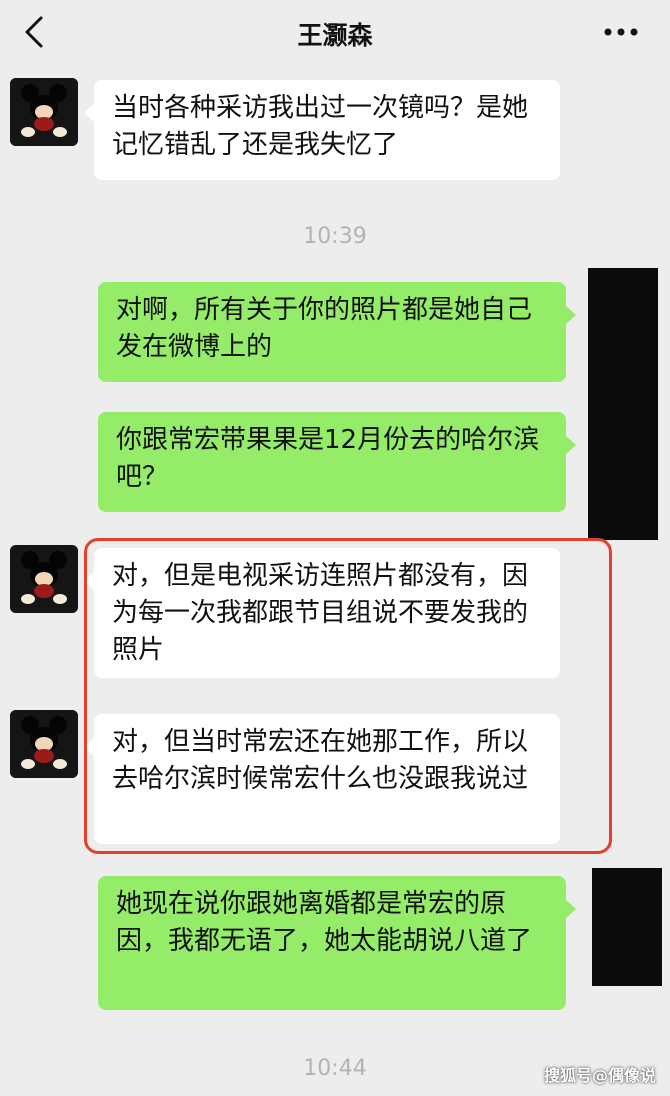 The height and width of the screenshot is (1096, 670). I want to click on chat-header: 王灏森, so click(335, 33).